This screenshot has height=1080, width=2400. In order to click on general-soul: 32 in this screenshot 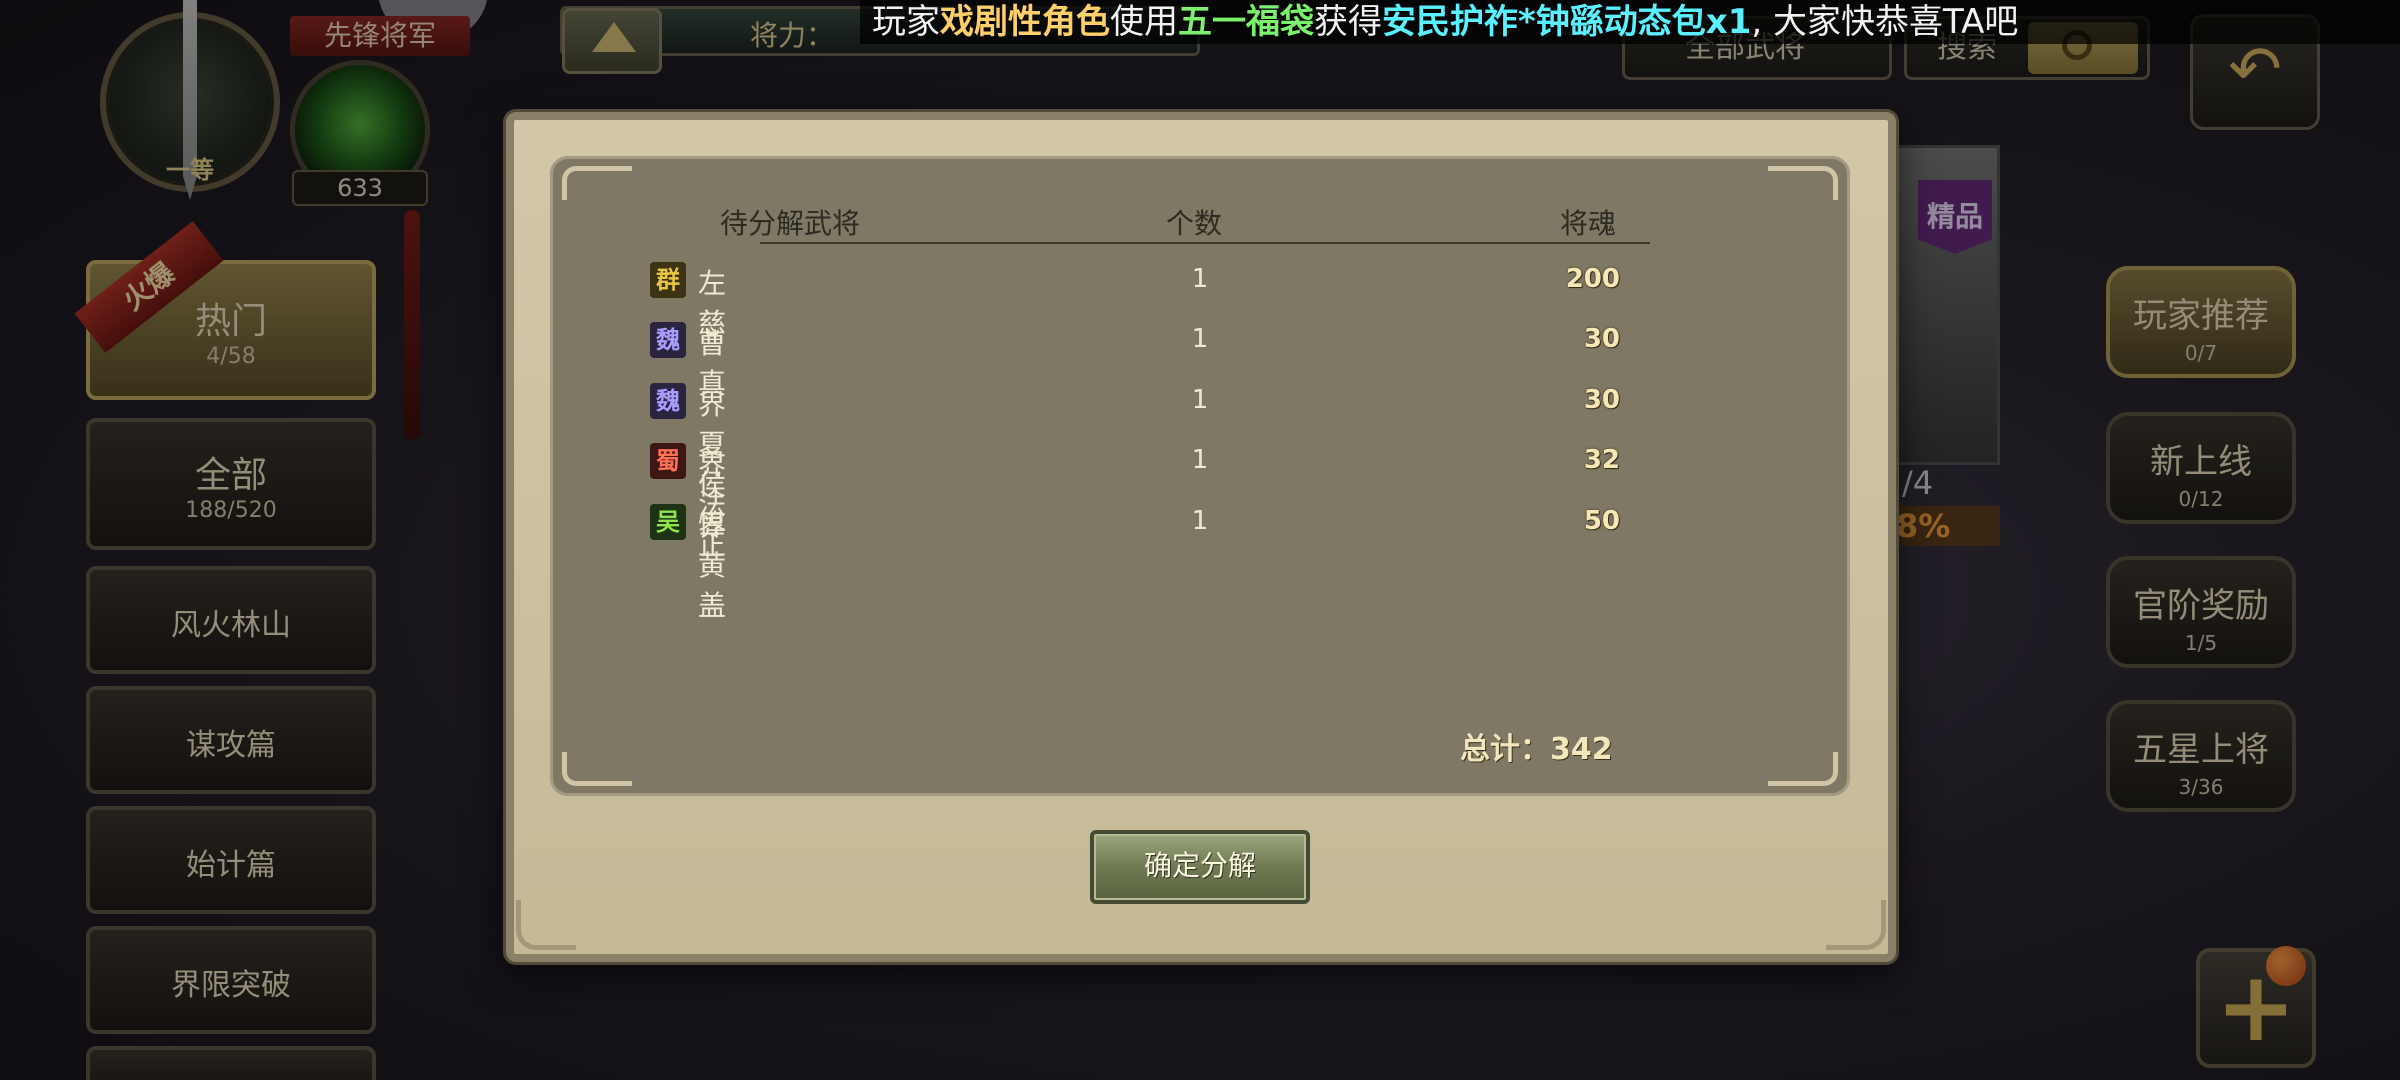, I will do `click(1601, 460)`.